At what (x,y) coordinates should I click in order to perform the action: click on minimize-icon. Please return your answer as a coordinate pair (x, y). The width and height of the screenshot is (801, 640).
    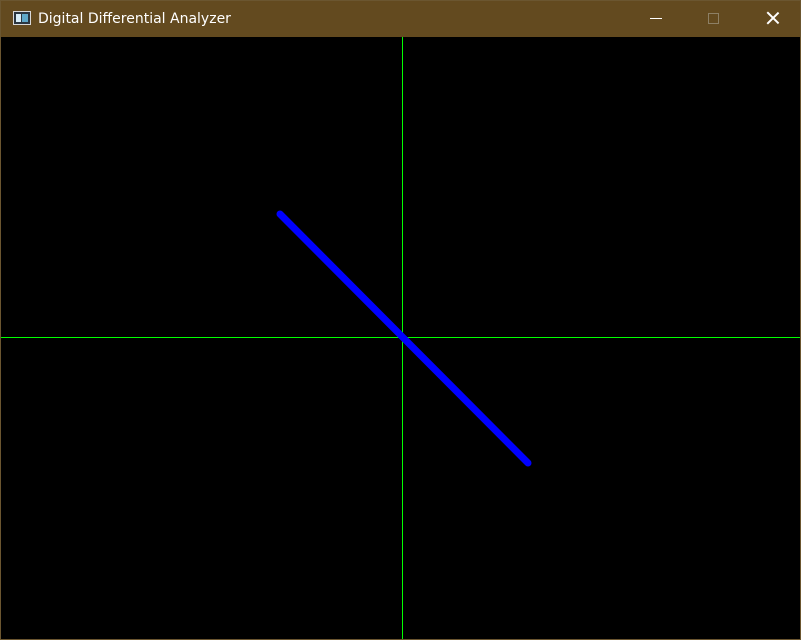
    Looking at the image, I should click on (656, 18).